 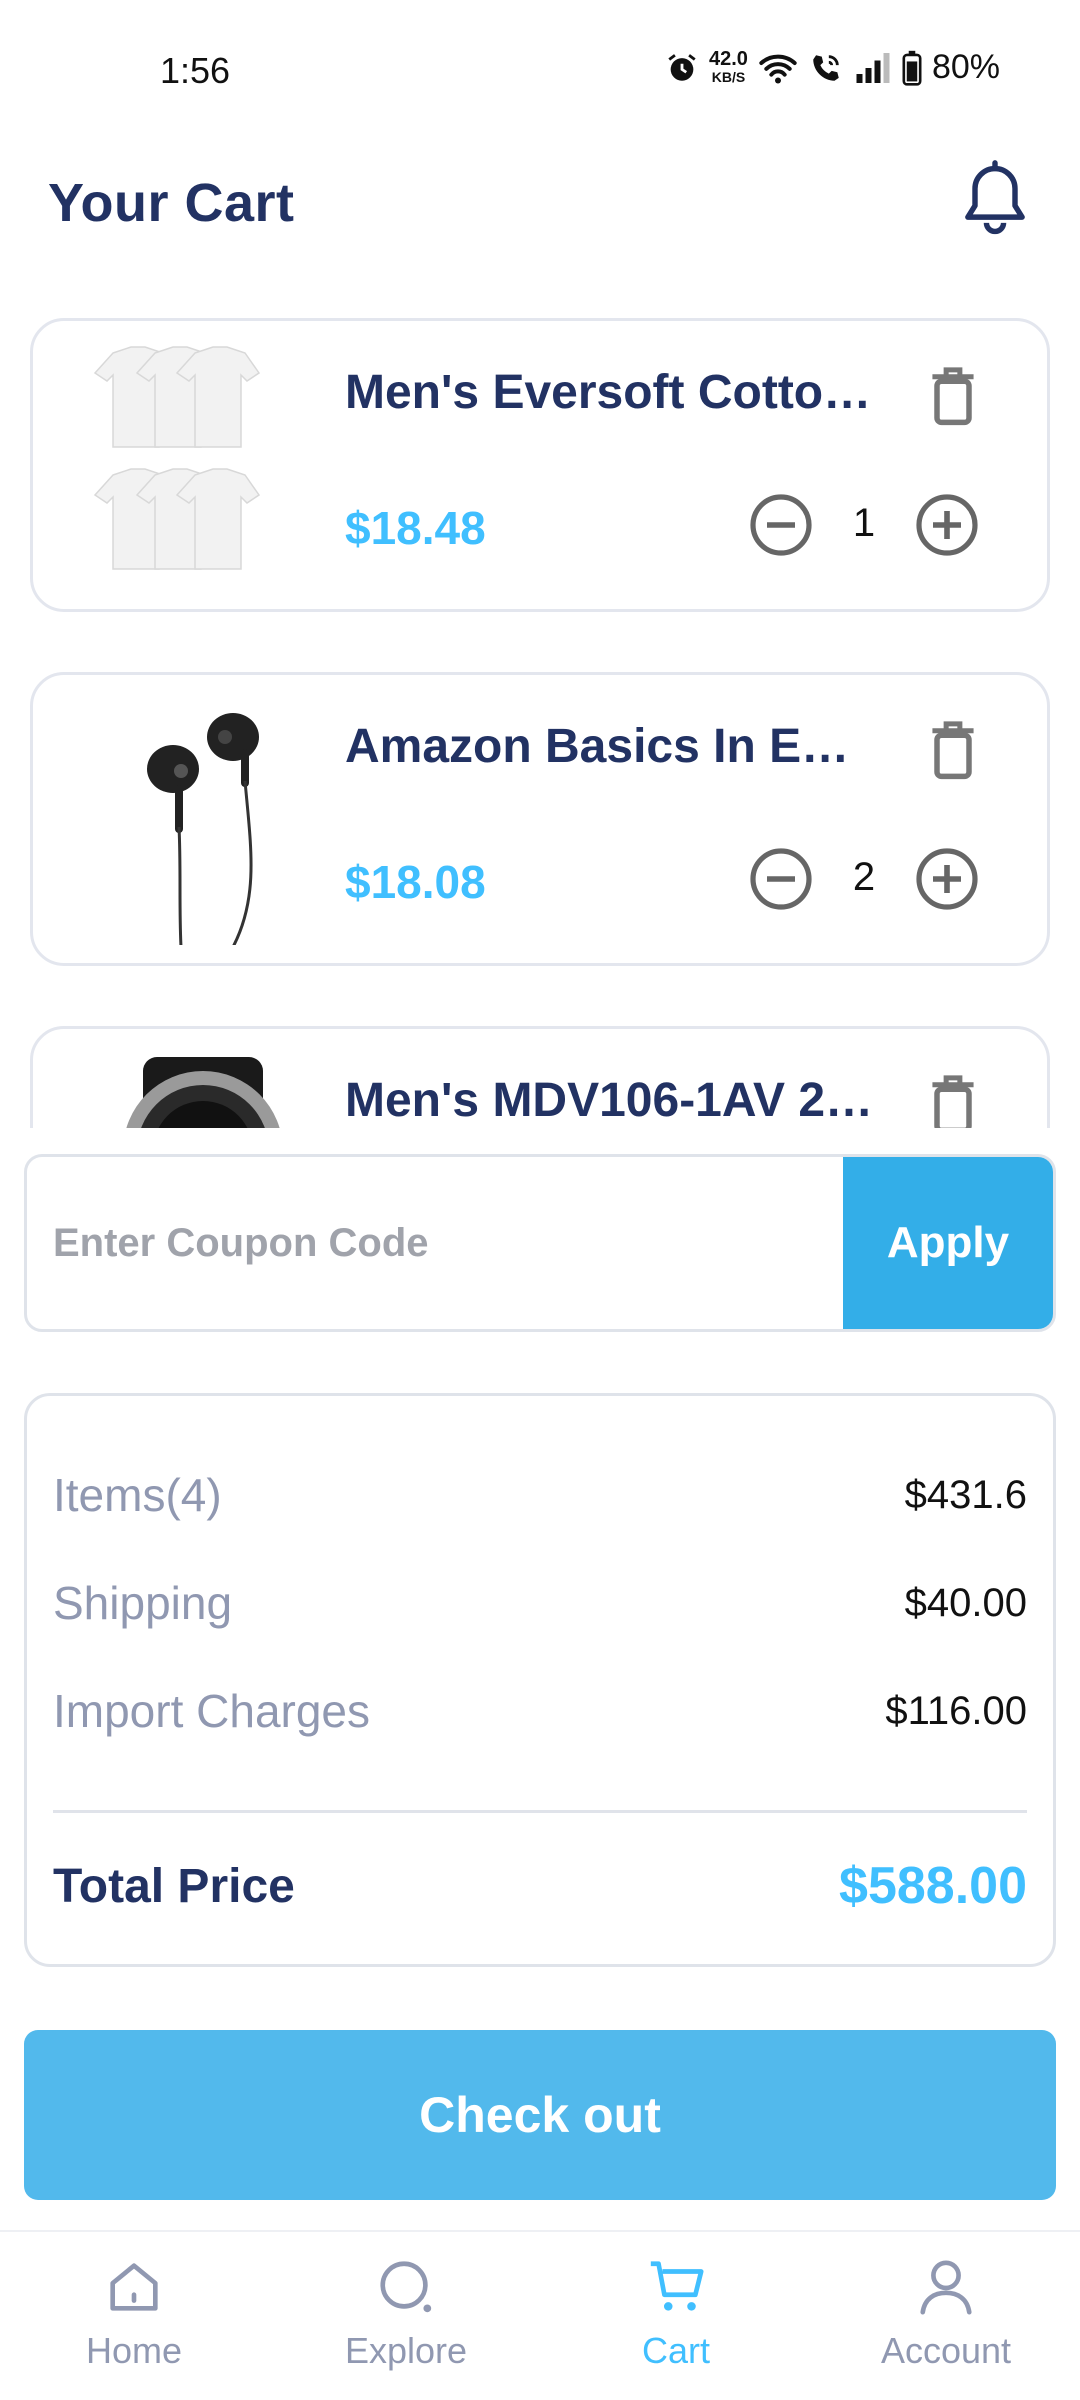 What do you see at coordinates (203, 1092) in the screenshot?
I see `product-image-watch` at bounding box center [203, 1092].